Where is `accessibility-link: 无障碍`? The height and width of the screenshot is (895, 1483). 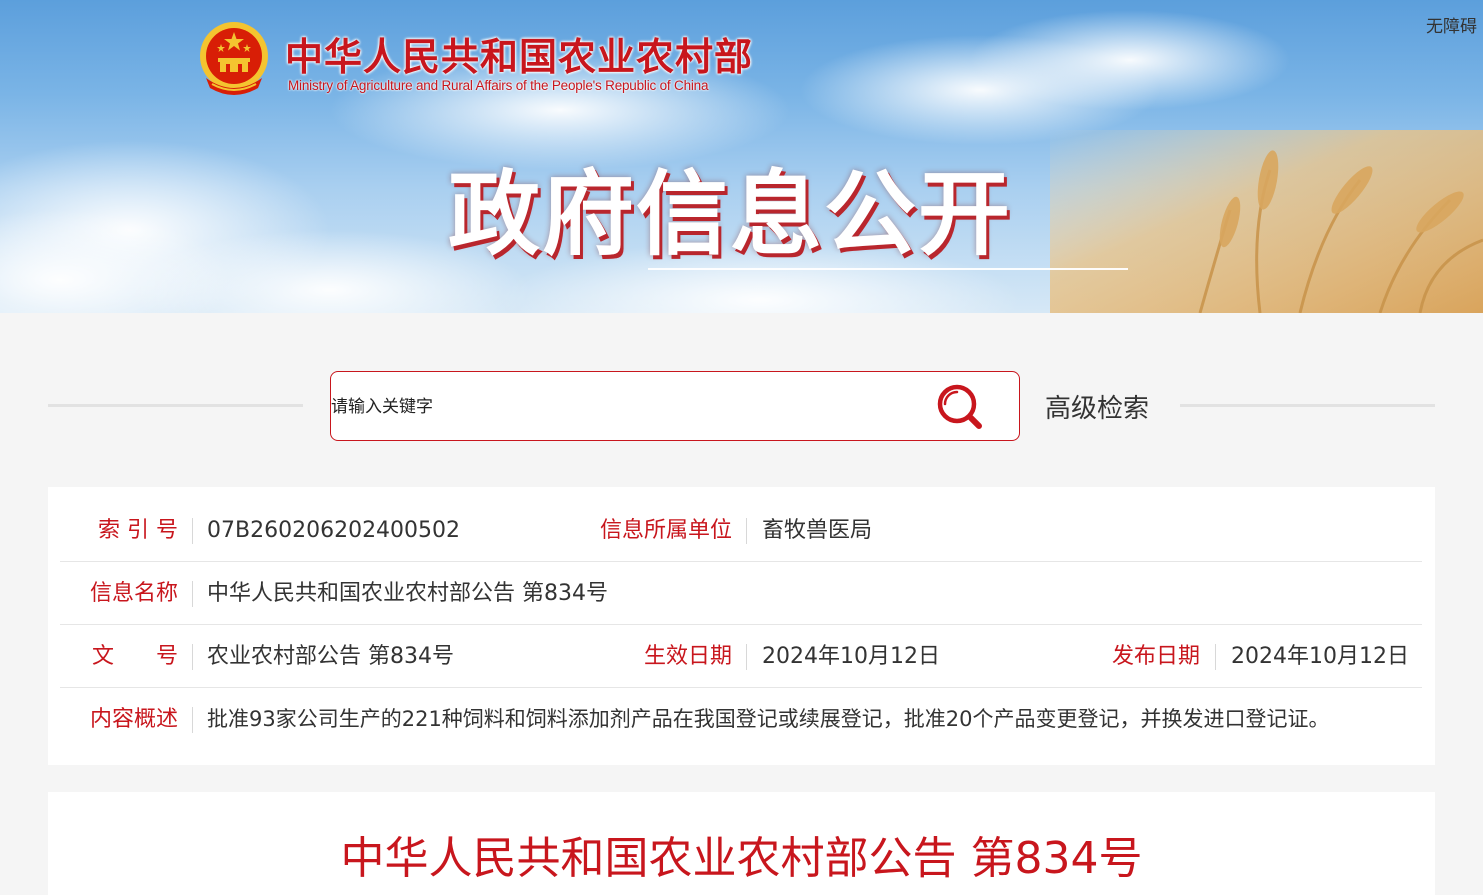
accessibility-link: 无障碍 is located at coordinates (1451, 24).